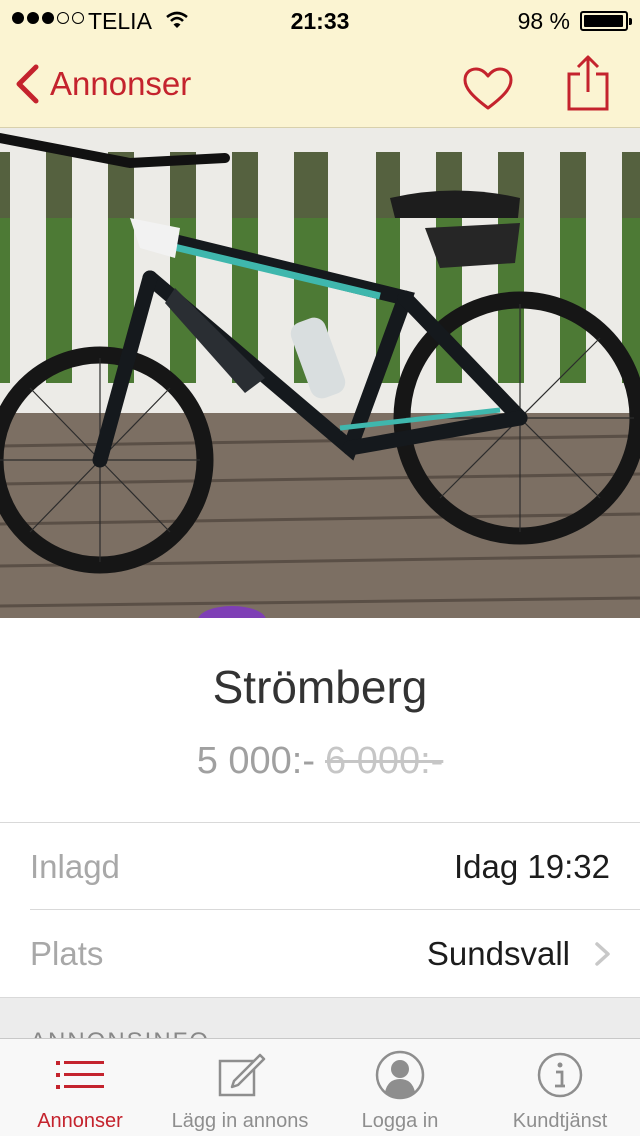 This screenshot has height=1136, width=640. What do you see at coordinates (602, 954) in the screenshot?
I see `chevron-right-icon` at bounding box center [602, 954].